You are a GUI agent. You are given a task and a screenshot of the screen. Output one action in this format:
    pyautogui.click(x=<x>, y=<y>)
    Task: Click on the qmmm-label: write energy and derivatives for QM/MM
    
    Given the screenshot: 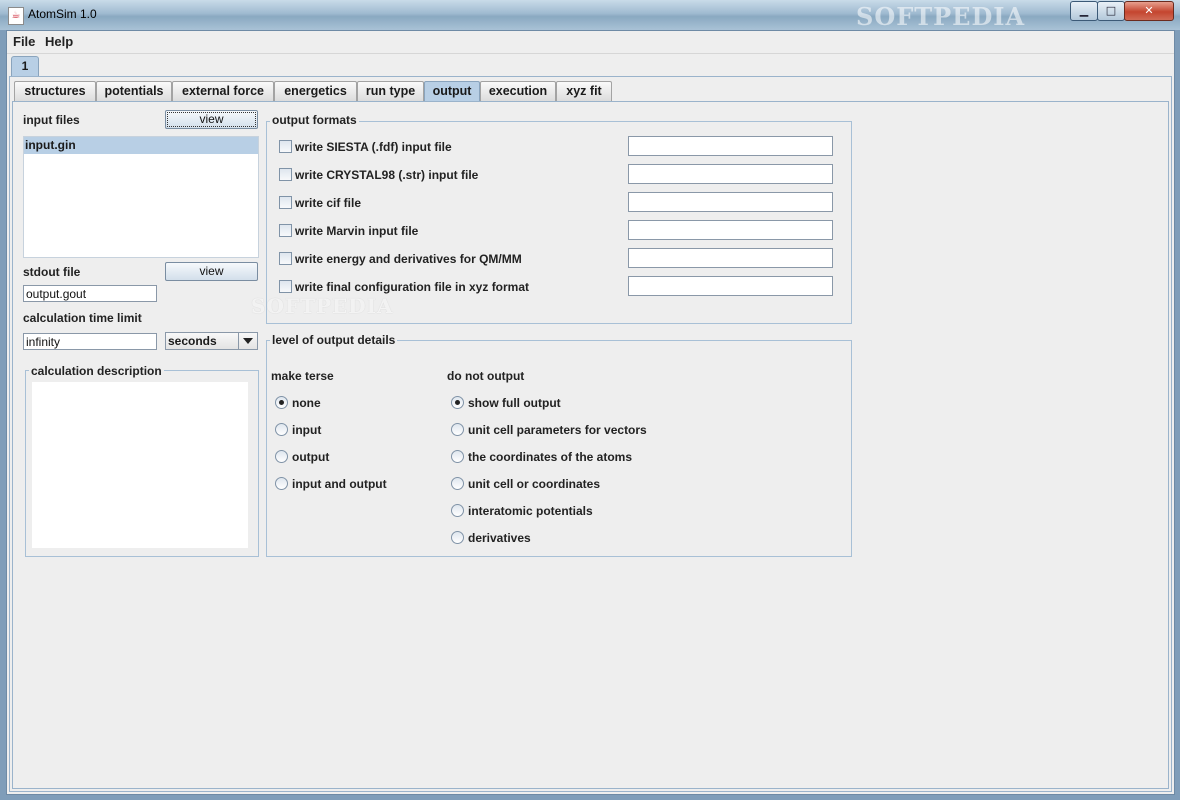 What is the action you would take?
    pyautogui.click(x=408, y=259)
    